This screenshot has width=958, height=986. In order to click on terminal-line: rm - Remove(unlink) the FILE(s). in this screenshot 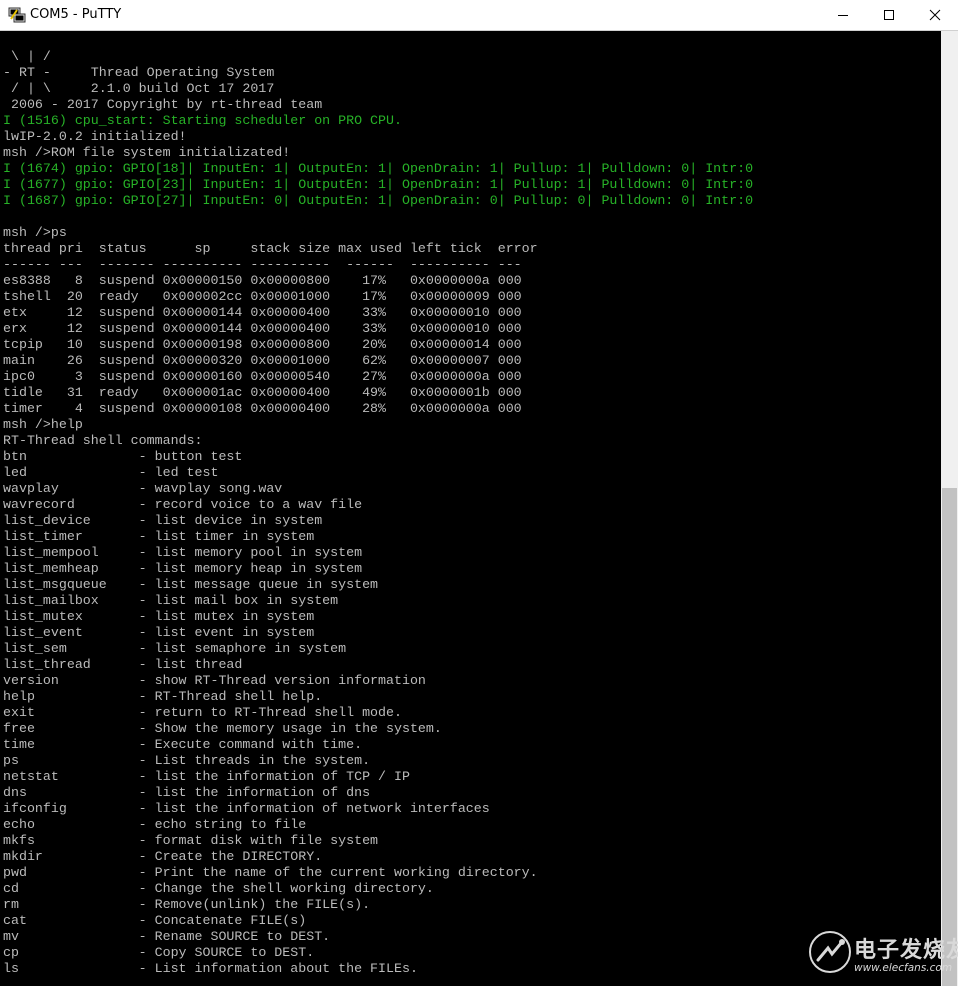, I will do `click(187, 904)`.